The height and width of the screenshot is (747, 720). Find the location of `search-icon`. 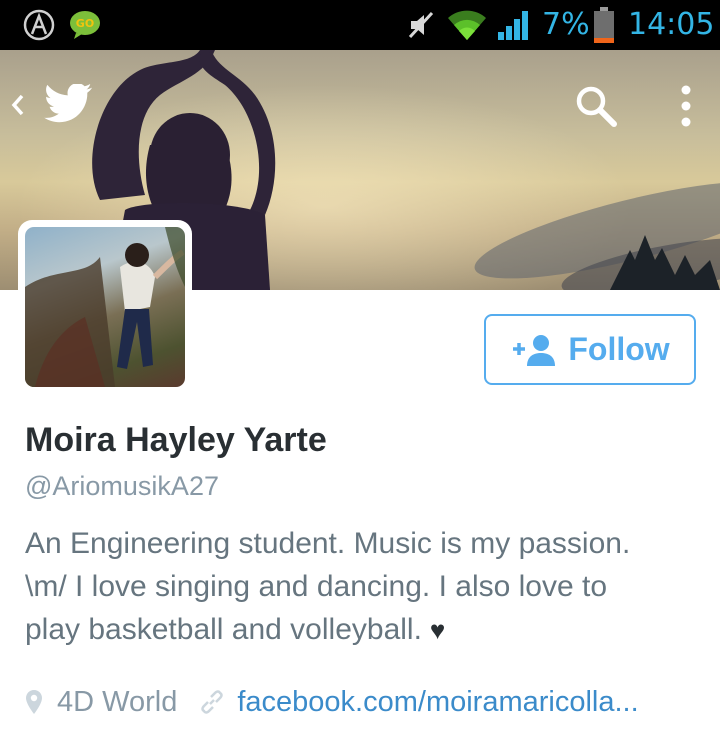

search-icon is located at coordinates (596, 106).